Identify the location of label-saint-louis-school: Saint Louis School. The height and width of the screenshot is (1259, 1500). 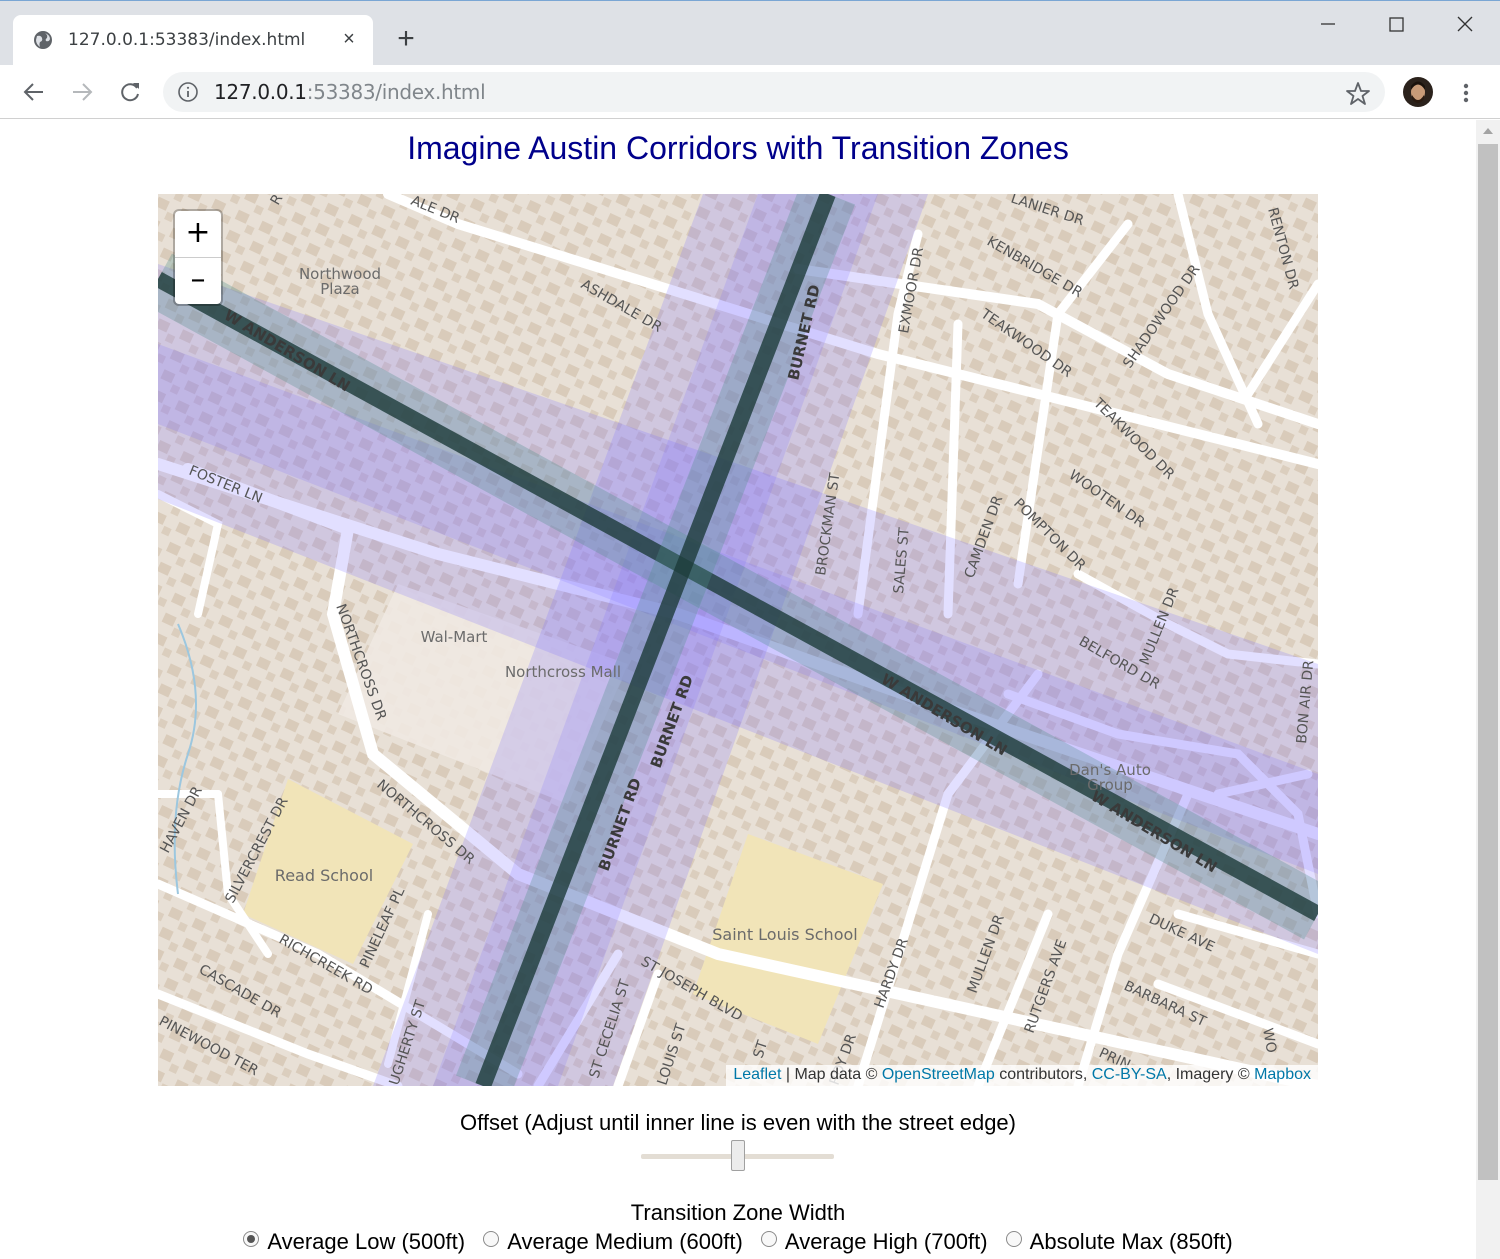
(784, 934).